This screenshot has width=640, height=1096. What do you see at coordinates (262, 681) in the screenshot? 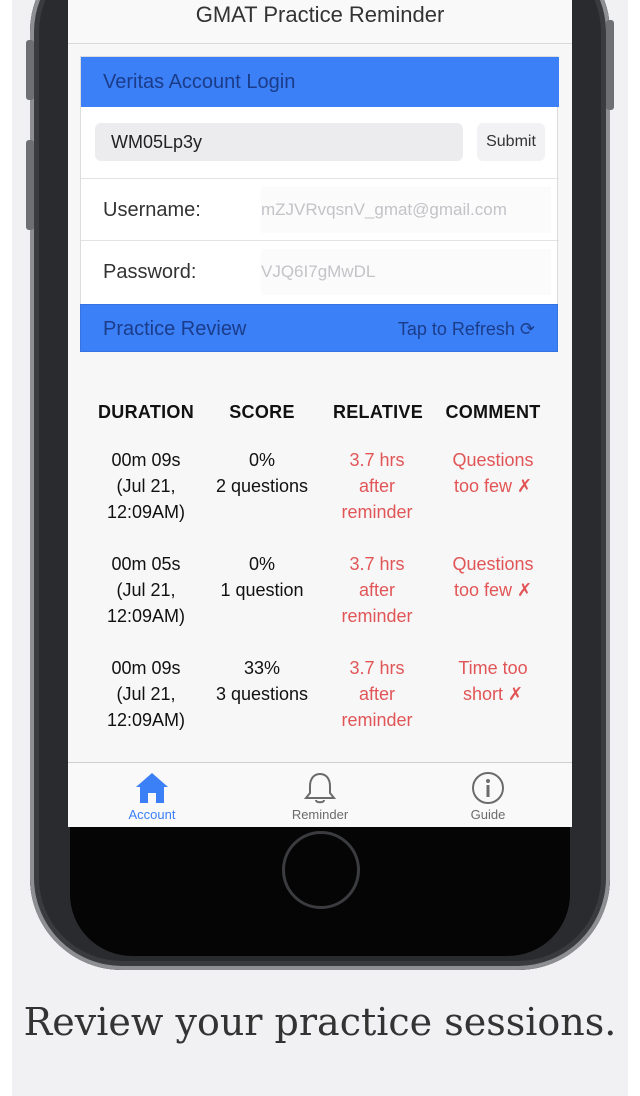
I see `row-2-score: 33% 3 questions` at bounding box center [262, 681].